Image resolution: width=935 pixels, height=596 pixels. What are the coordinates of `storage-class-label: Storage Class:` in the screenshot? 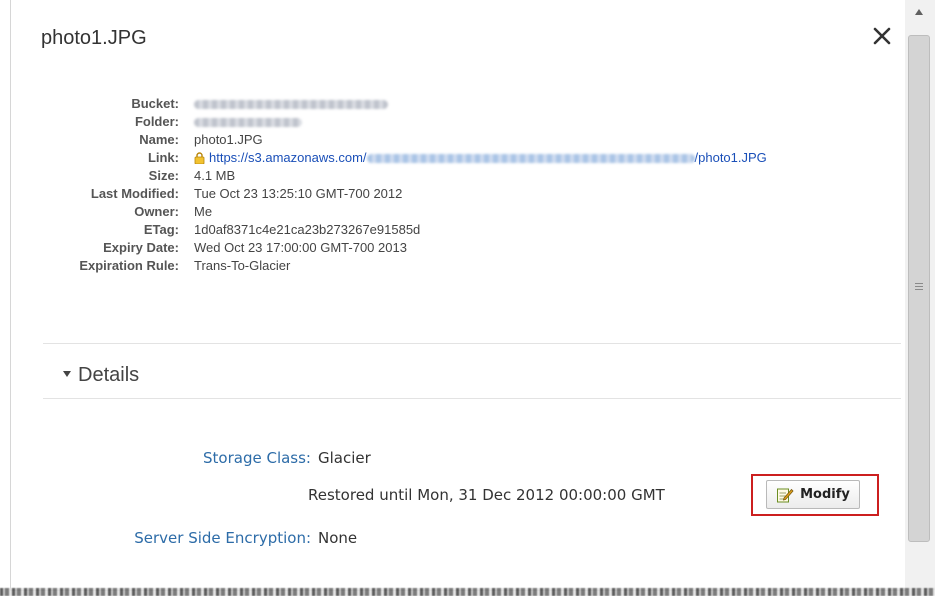 It's located at (257, 458).